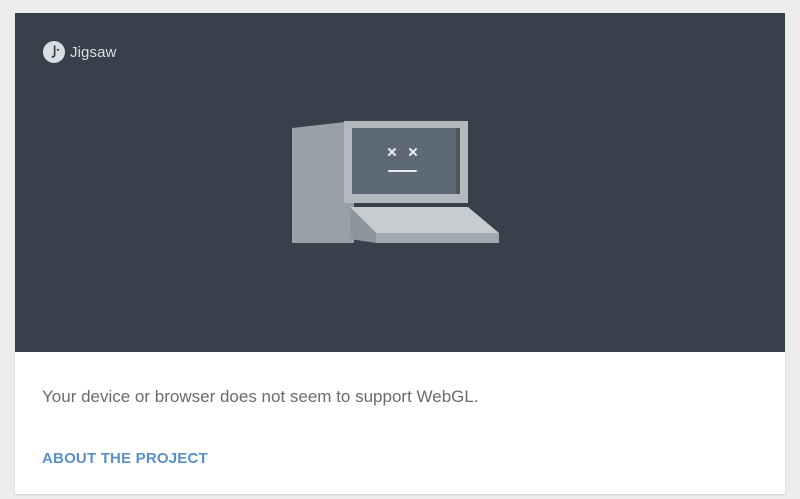 Image resolution: width=800 pixels, height=499 pixels. Describe the element at coordinates (54, 52) in the screenshot. I see `jigsaw-logo-icon` at that location.